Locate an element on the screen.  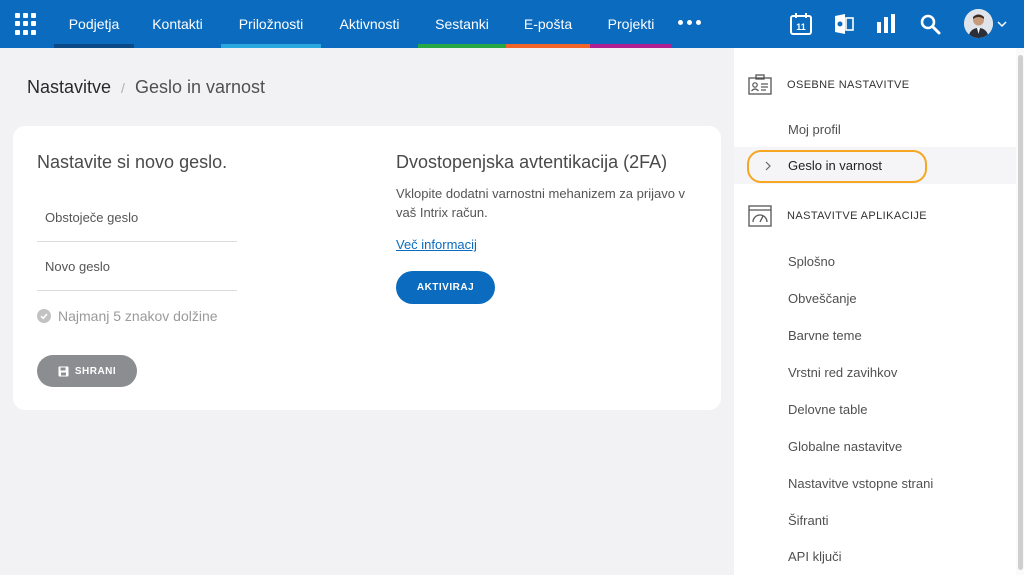
reports-icon is located at coordinates (886, 24).